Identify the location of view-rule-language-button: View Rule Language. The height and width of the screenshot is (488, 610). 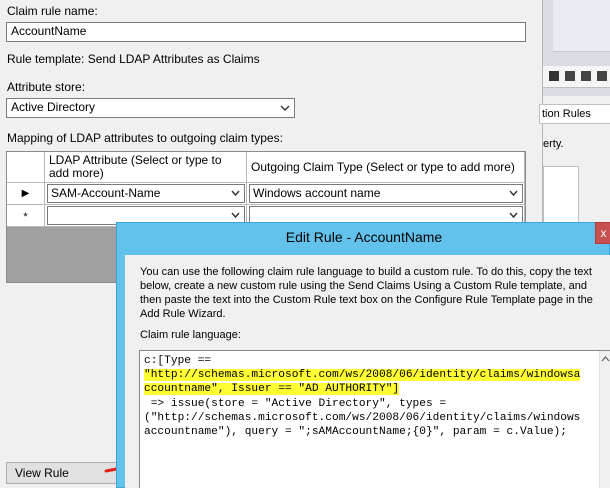
(62, 475).